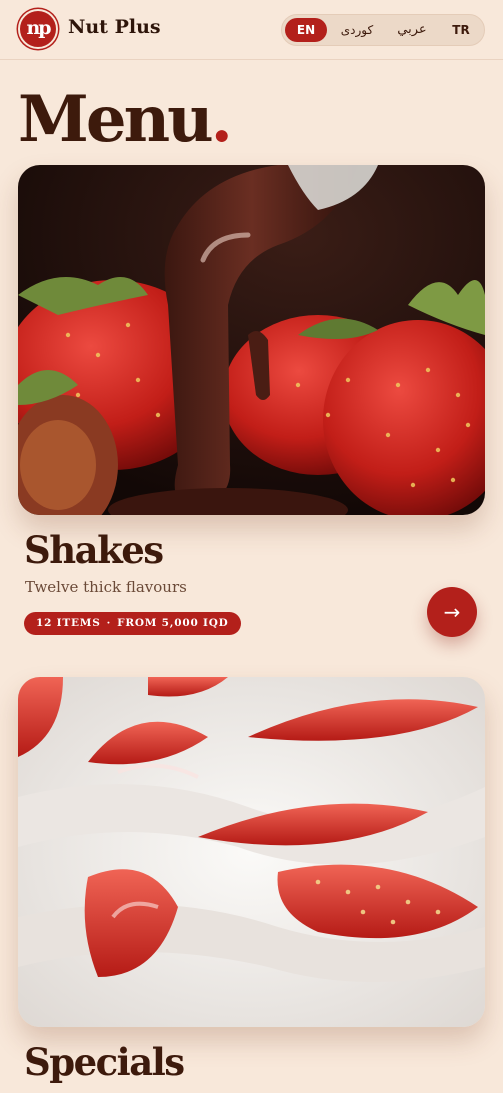 The image size is (503, 1093). Describe the element at coordinates (251, 30) in the screenshot. I see `top-bar: np Nut Plus EN کوردی عربي TR` at that location.